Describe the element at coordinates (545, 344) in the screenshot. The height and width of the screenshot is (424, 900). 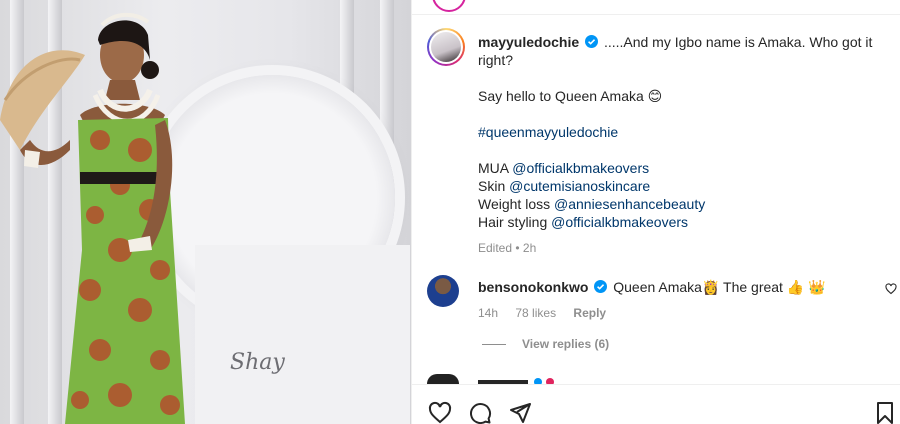
I see `view-replies-button: View replies (6)` at that location.